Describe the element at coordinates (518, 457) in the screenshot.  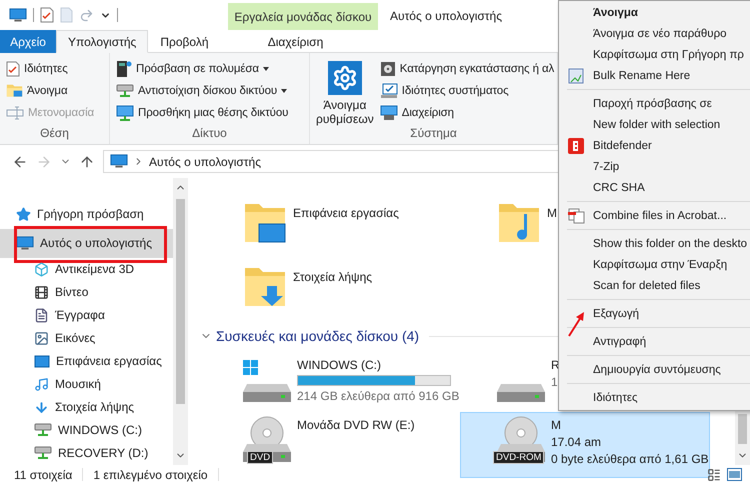
I see `drive-type-label: DVD-ROM` at that location.